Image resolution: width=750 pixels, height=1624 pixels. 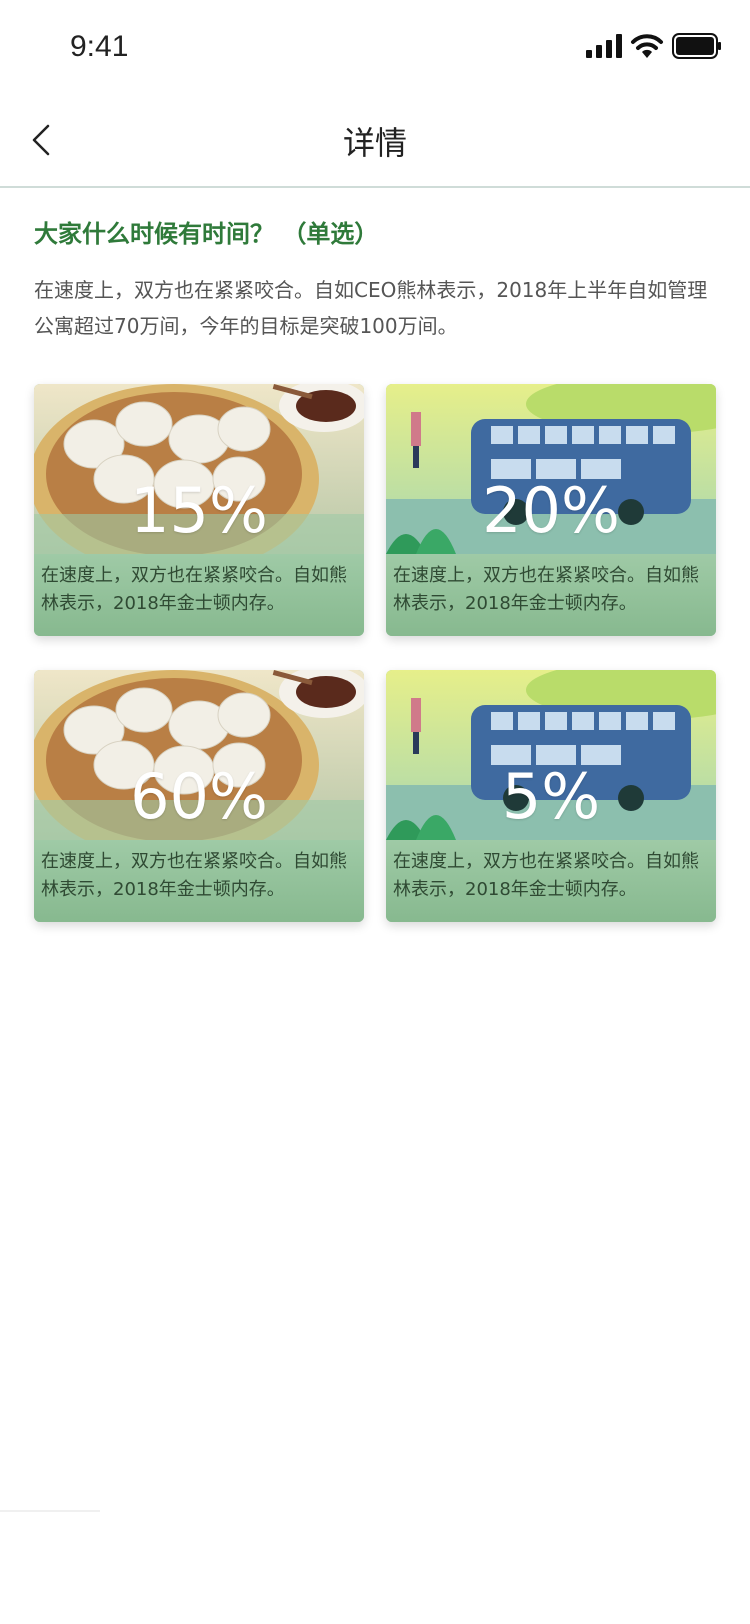 I want to click on option-card-3: 60% 在速度上，双方也在紧紧咬合。自如熊林表示，2018年金士顿内存。, so click(x=199, y=796).